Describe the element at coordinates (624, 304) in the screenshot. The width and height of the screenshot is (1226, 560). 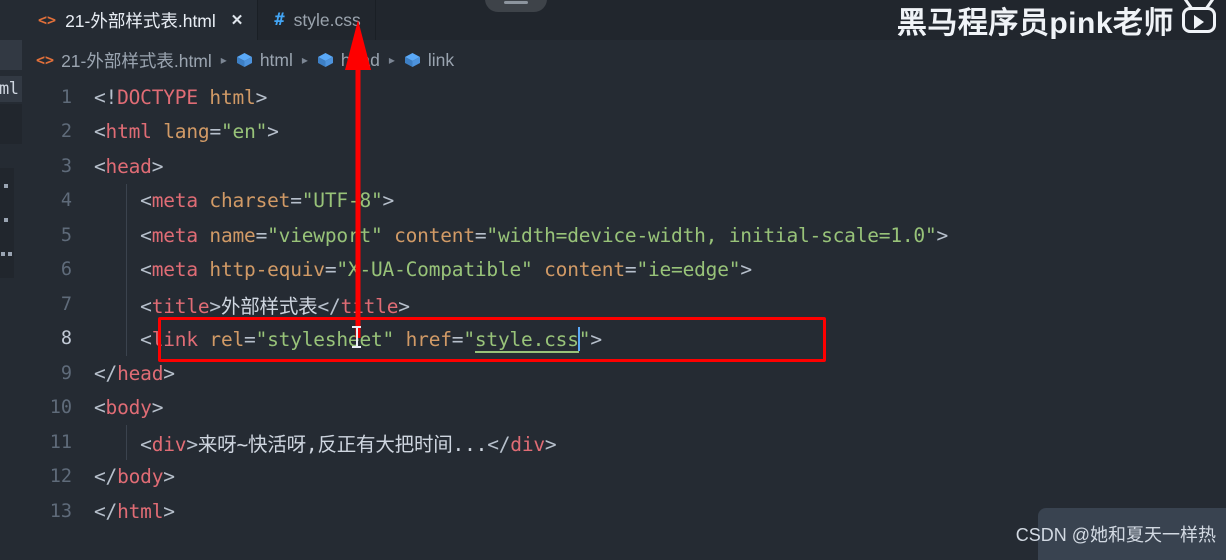
I see `code-line: 7 <title>外部样式表</title>` at that location.